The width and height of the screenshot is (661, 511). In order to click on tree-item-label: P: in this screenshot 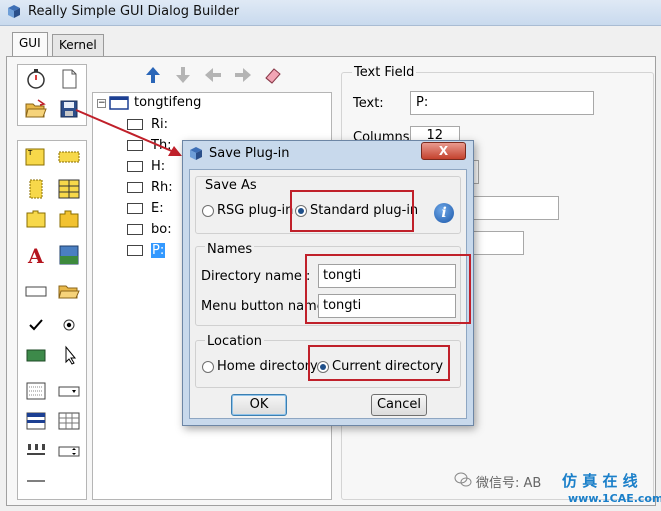, I will do `click(158, 250)`.